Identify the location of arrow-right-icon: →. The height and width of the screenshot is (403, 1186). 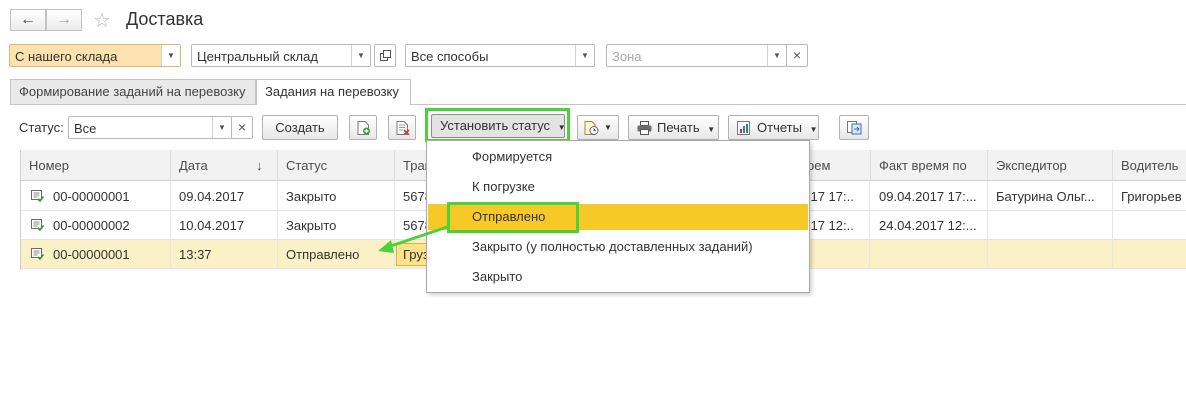
(64, 19).